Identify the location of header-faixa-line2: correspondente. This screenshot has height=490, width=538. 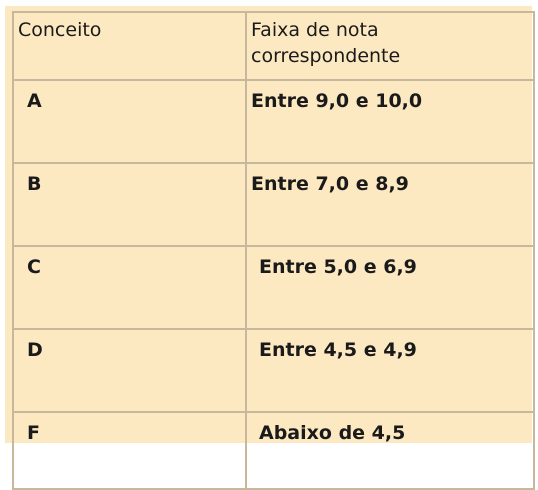
(326, 56).